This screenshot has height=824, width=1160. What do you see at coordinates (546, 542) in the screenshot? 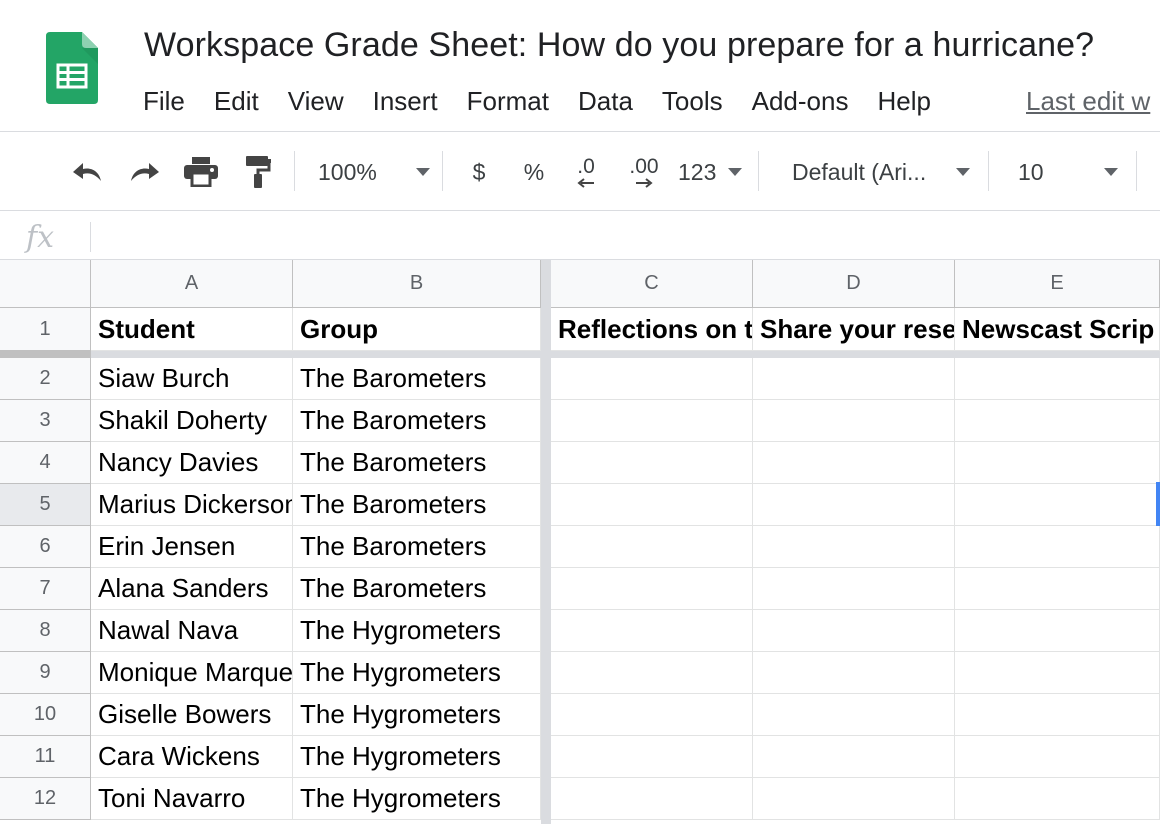
I see `frozen-column-divider` at bounding box center [546, 542].